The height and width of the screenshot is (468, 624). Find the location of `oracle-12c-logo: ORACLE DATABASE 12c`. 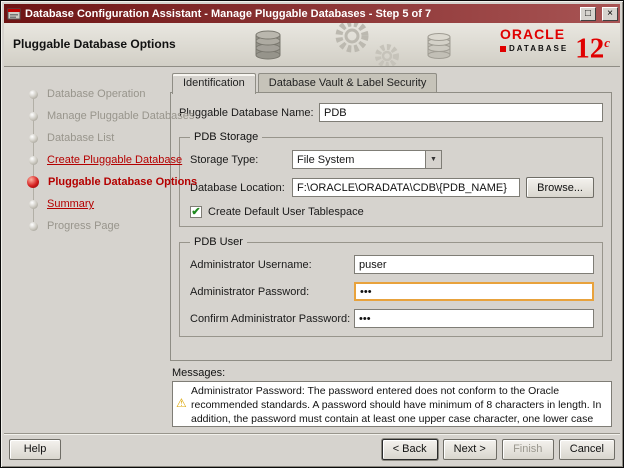

oracle-12c-logo: ORACLE DATABASE 12c is located at coordinates (554, 46).